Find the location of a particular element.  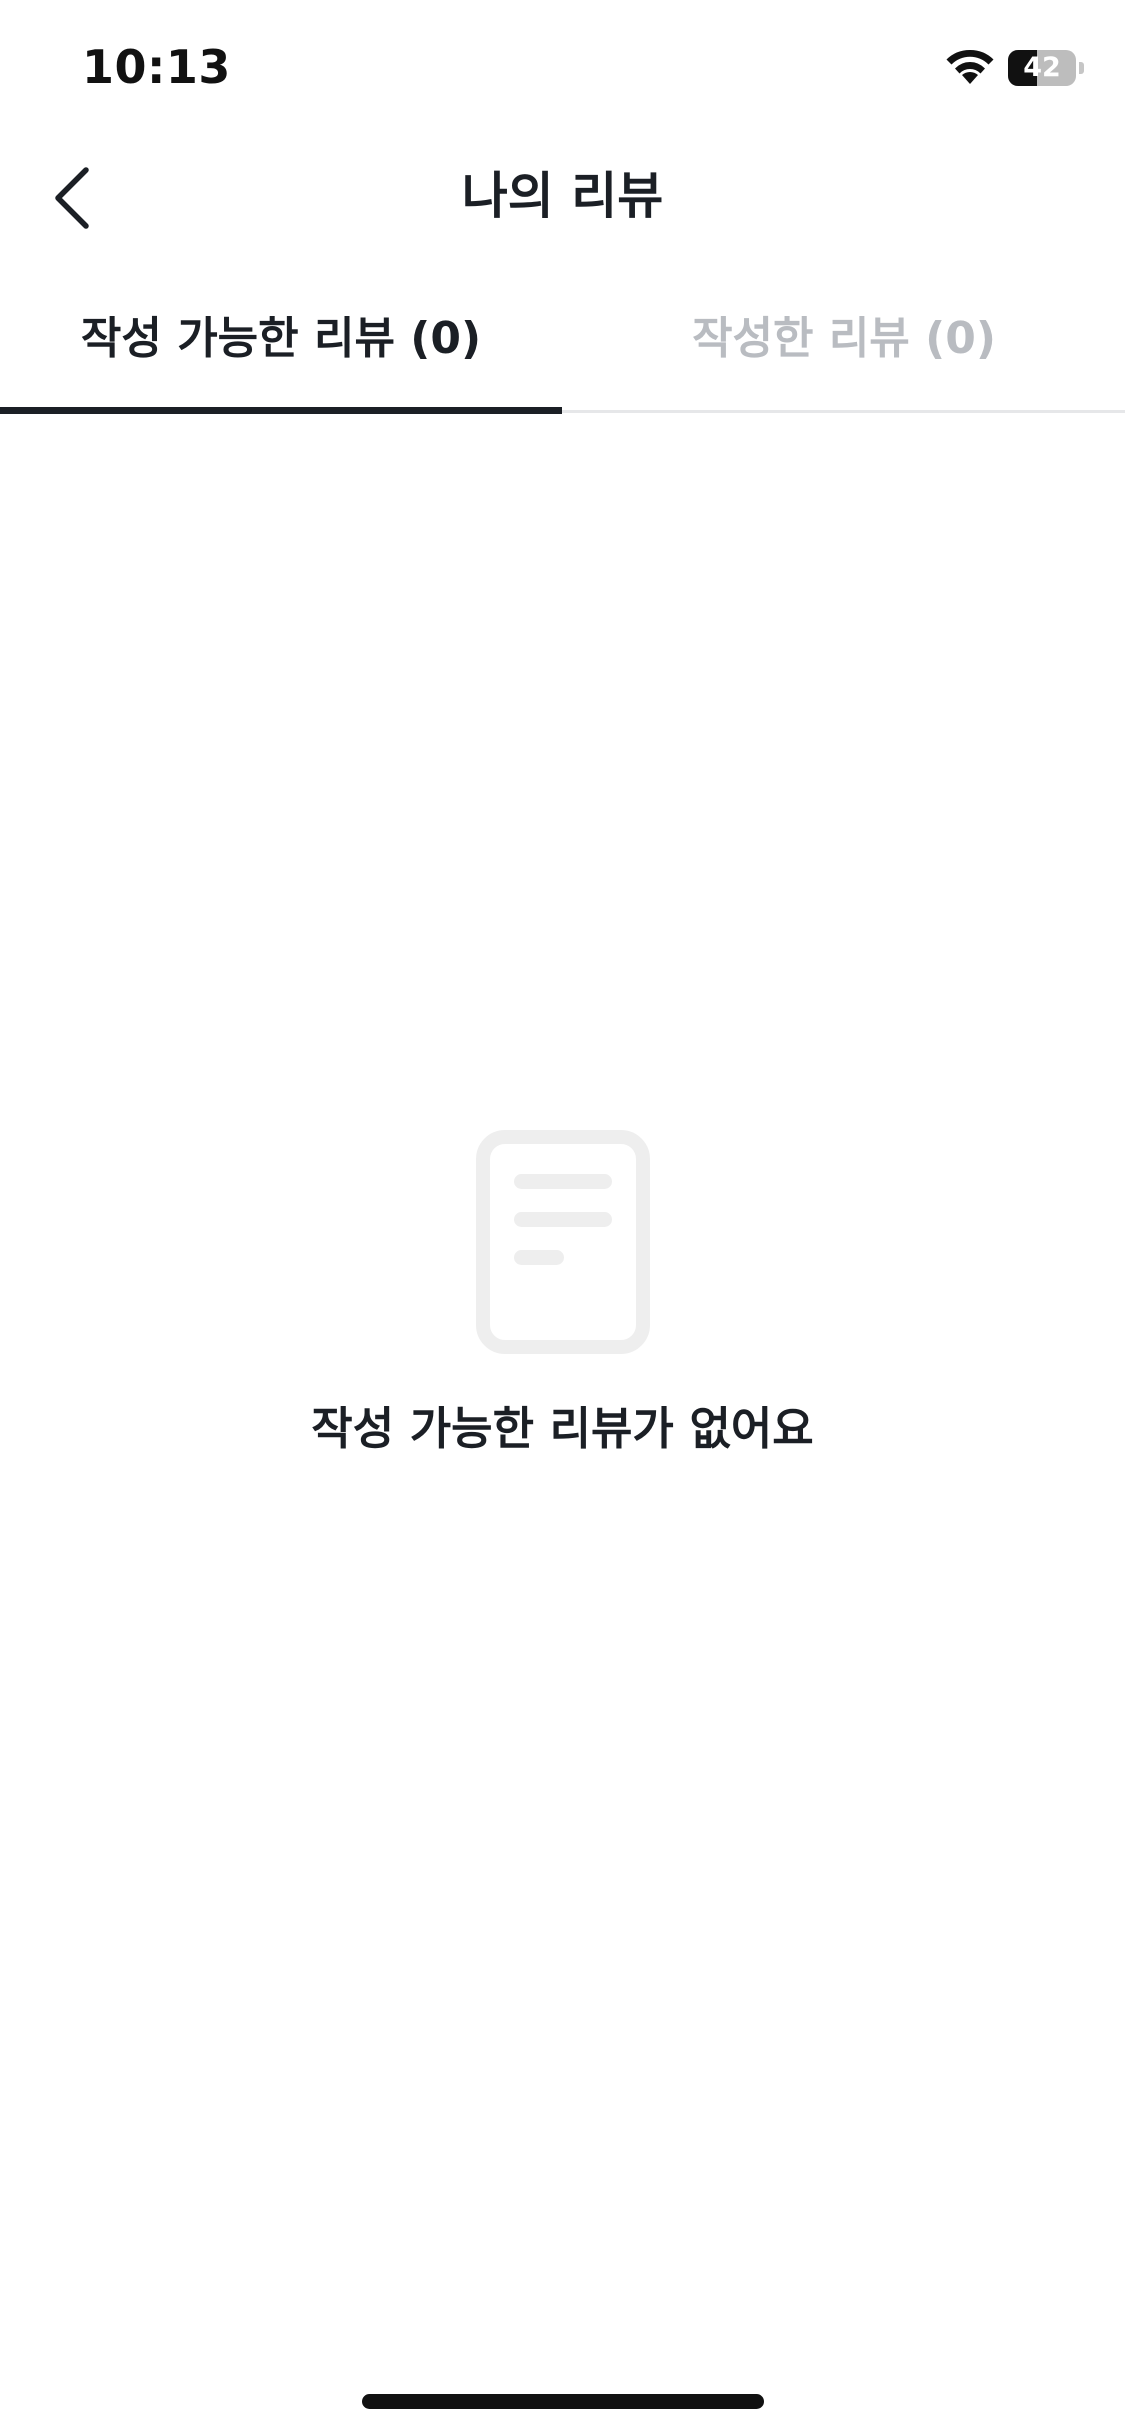

status-bar: 10:13 42 is located at coordinates (562, 70).